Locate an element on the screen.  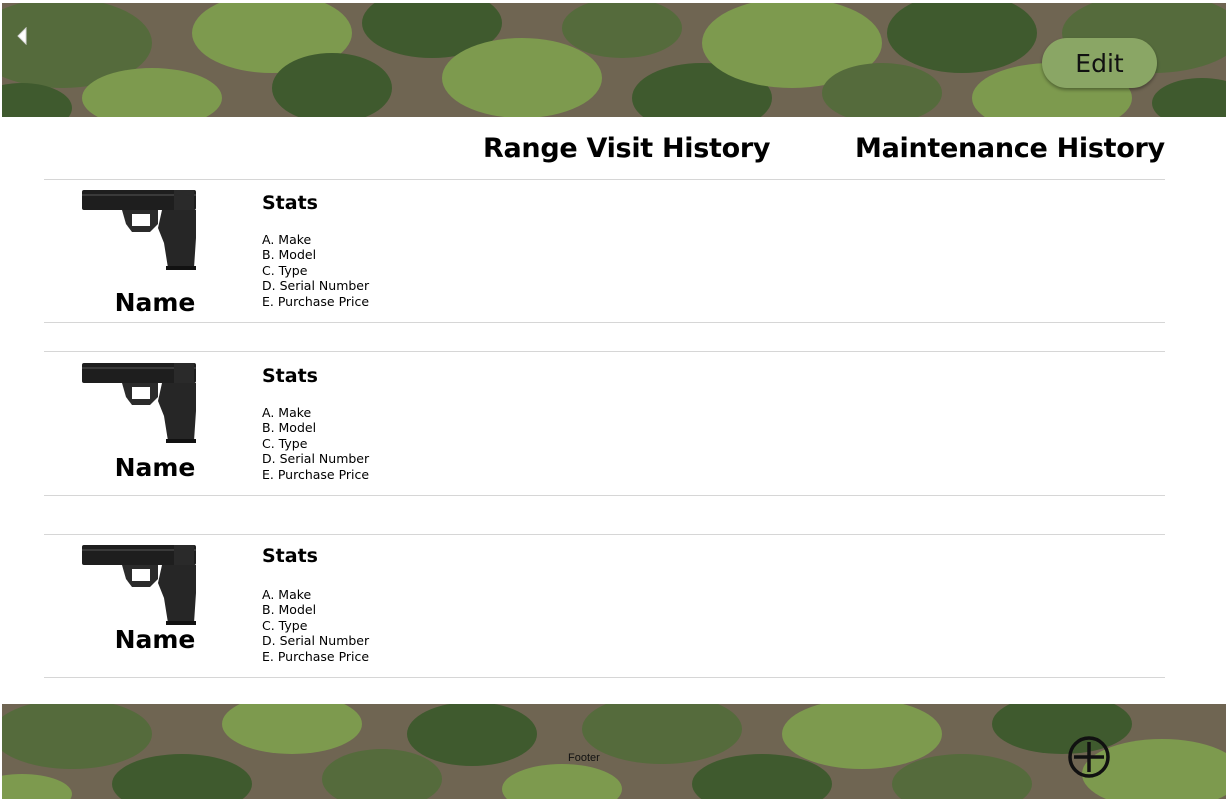
range-visit-history-heading: Range Visit History is located at coordinates (627, 148).